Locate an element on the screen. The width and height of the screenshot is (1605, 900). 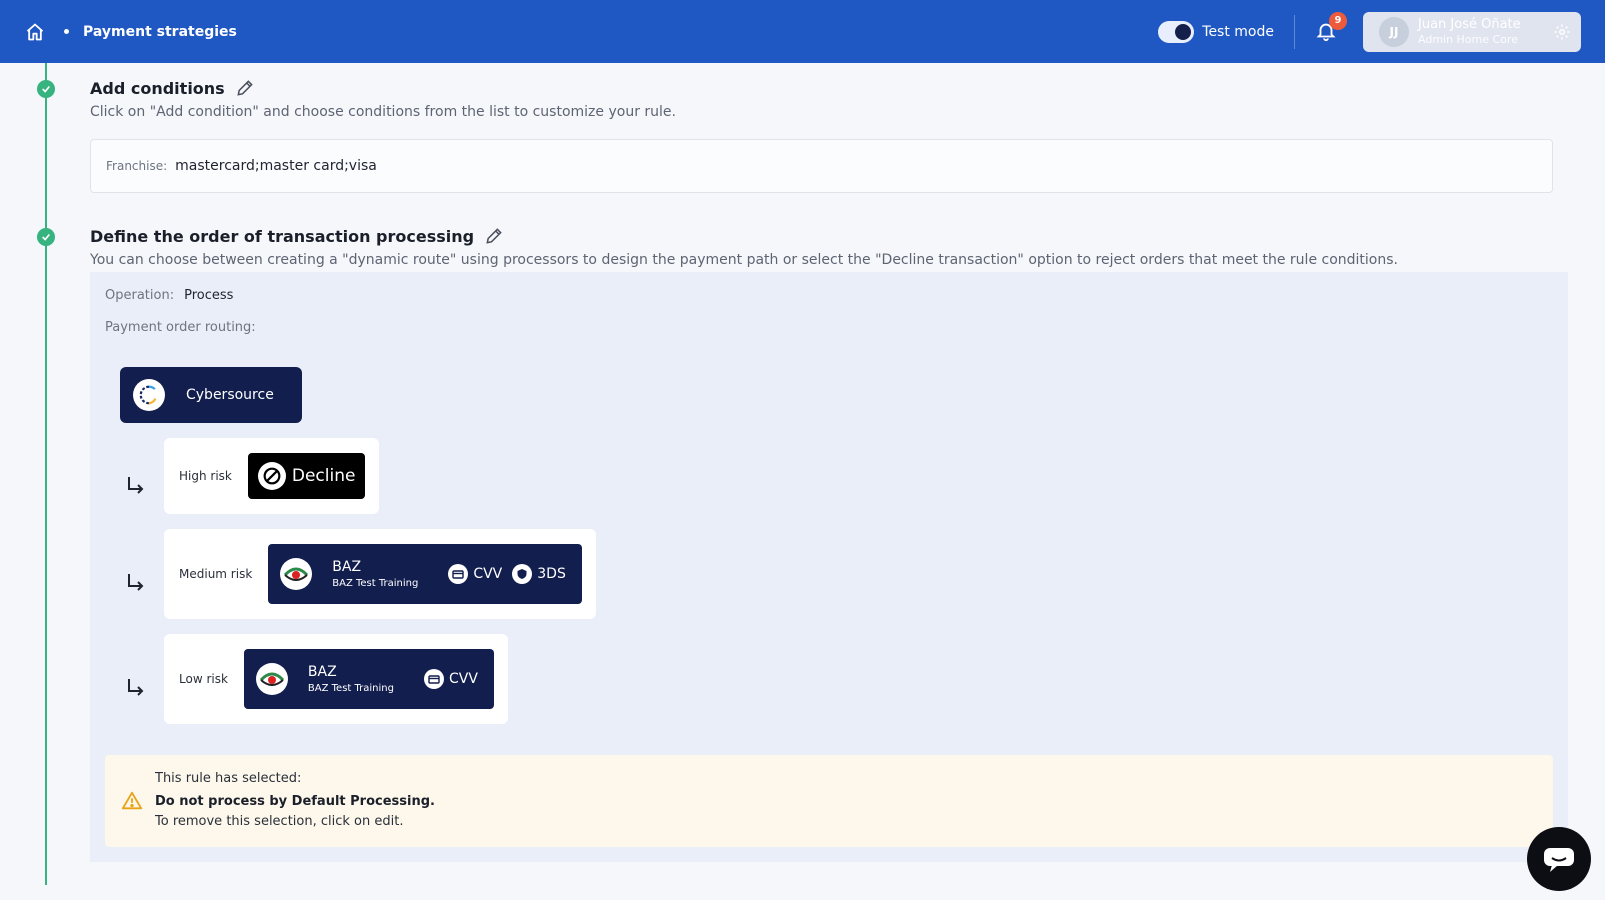
test-mode-toggle is located at coordinates (1176, 31).